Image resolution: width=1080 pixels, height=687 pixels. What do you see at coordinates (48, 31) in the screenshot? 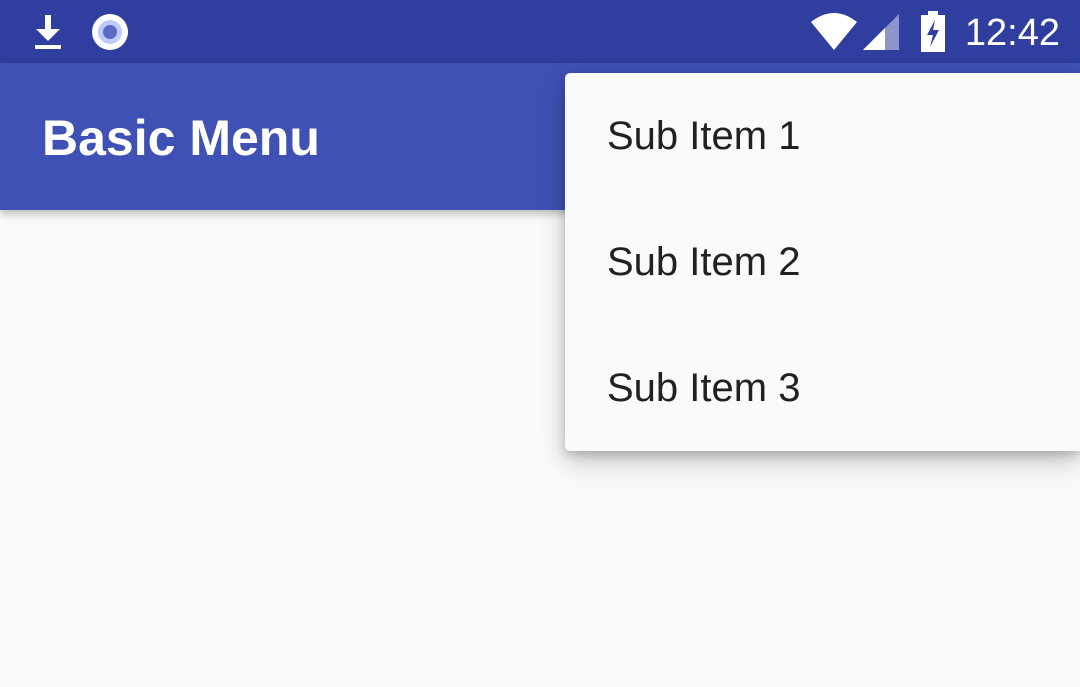
I see `download-icon` at bounding box center [48, 31].